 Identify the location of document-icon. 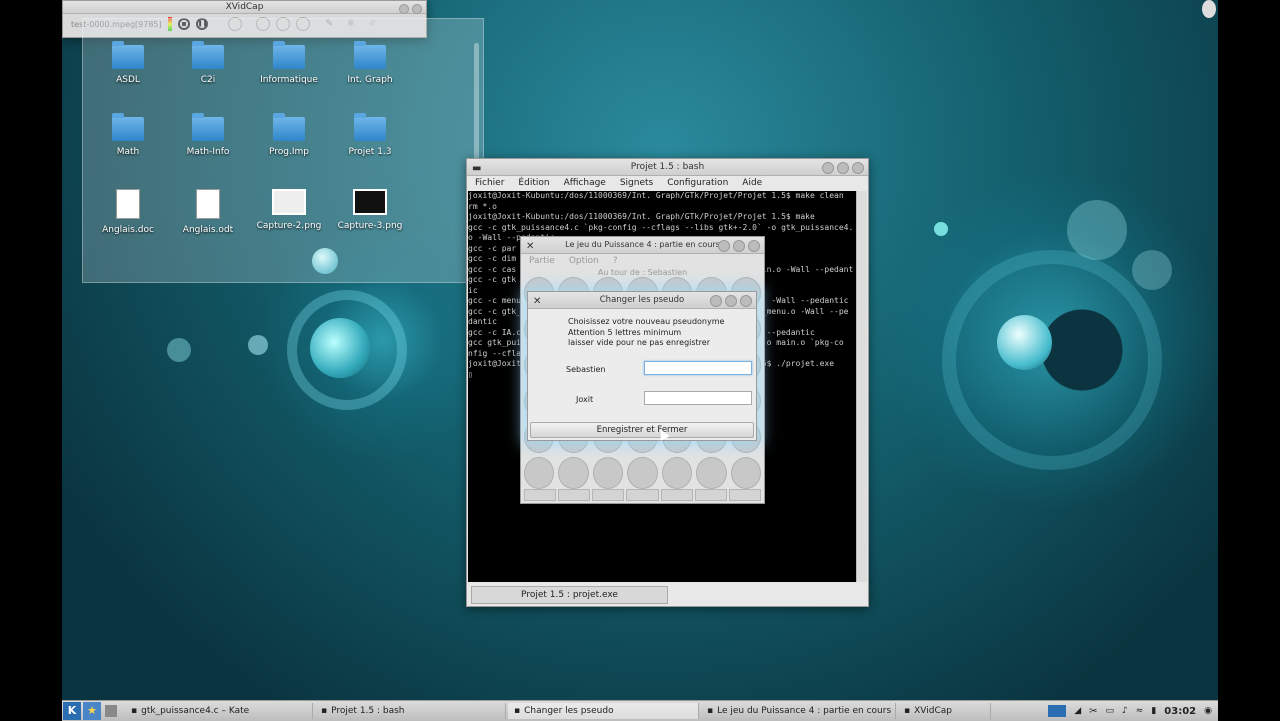
(128, 204).